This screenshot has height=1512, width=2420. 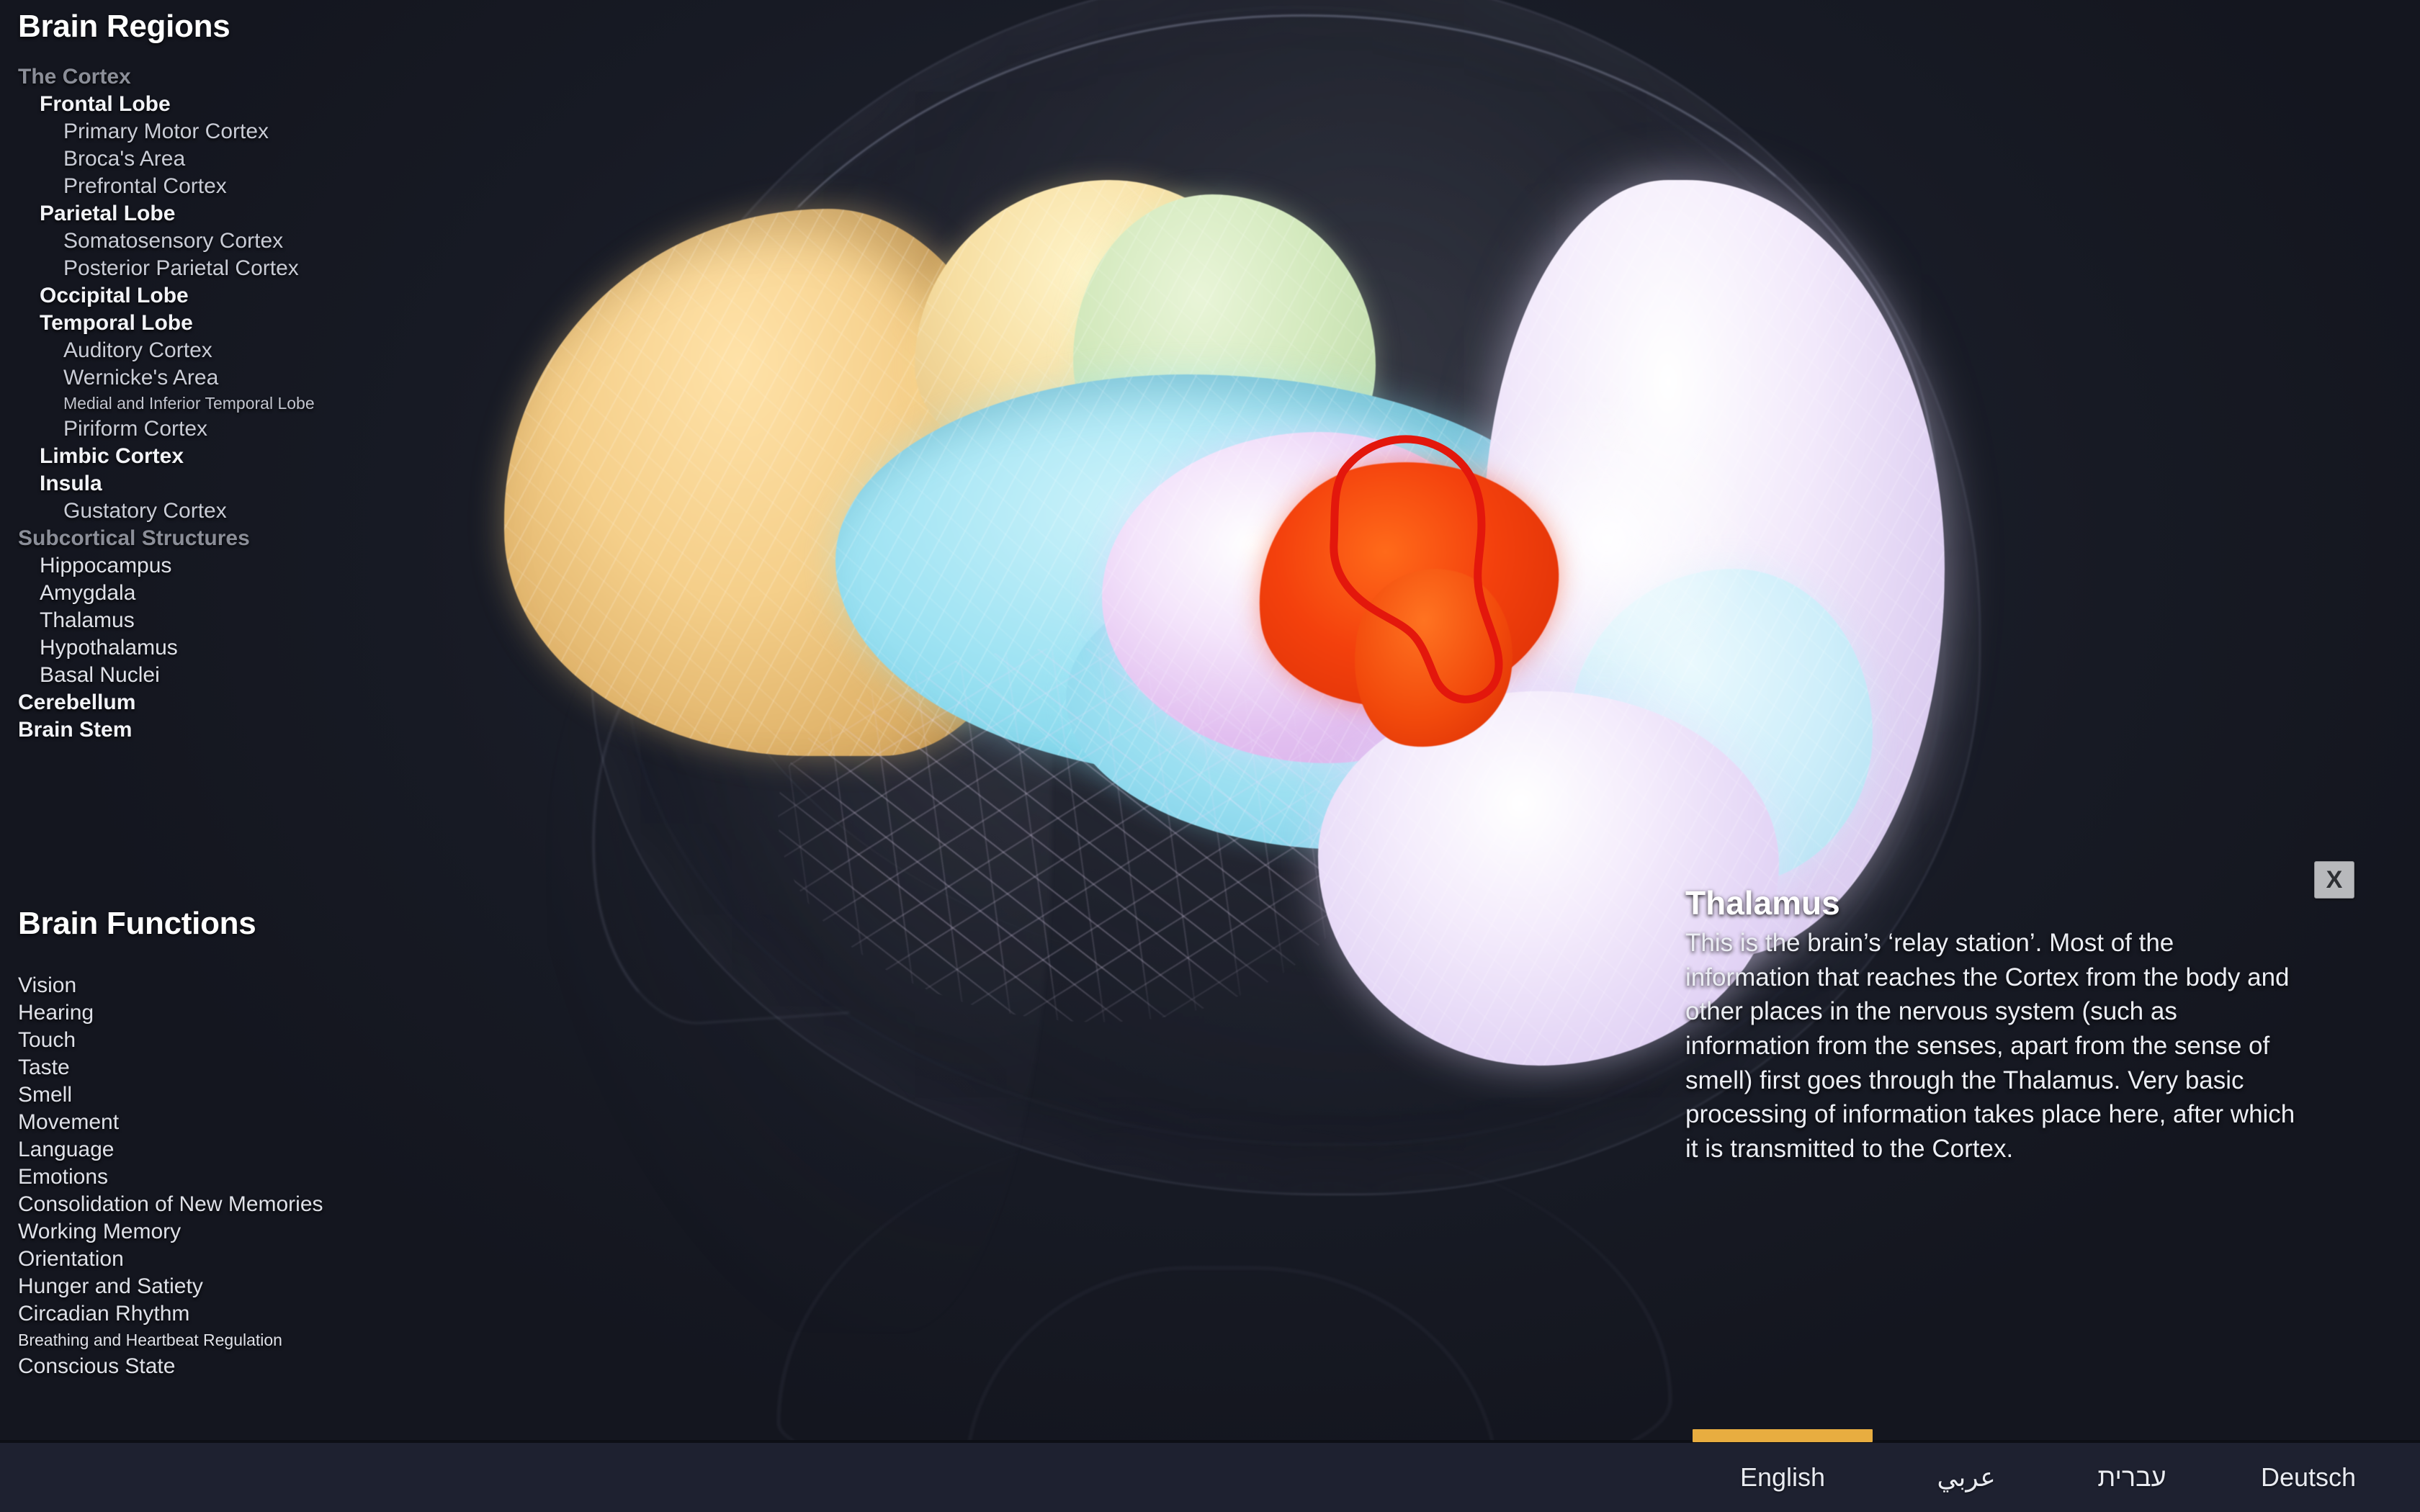 What do you see at coordinates (124, 26) in the screenshot?
I see `brain-regions-title: Brain Regions` at bounding box center [124, 26].